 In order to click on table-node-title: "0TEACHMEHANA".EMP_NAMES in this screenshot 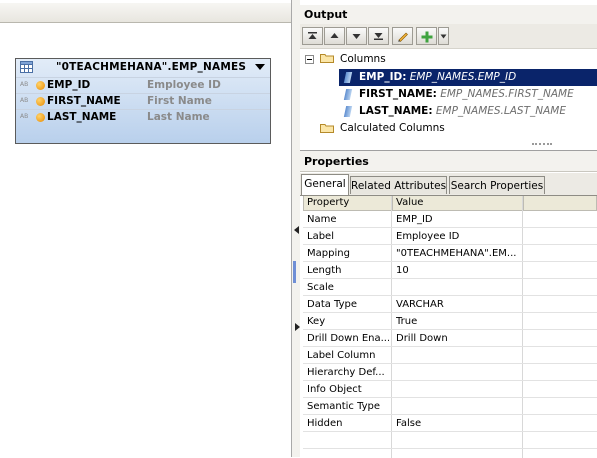, I will do `click(151, 67)`.